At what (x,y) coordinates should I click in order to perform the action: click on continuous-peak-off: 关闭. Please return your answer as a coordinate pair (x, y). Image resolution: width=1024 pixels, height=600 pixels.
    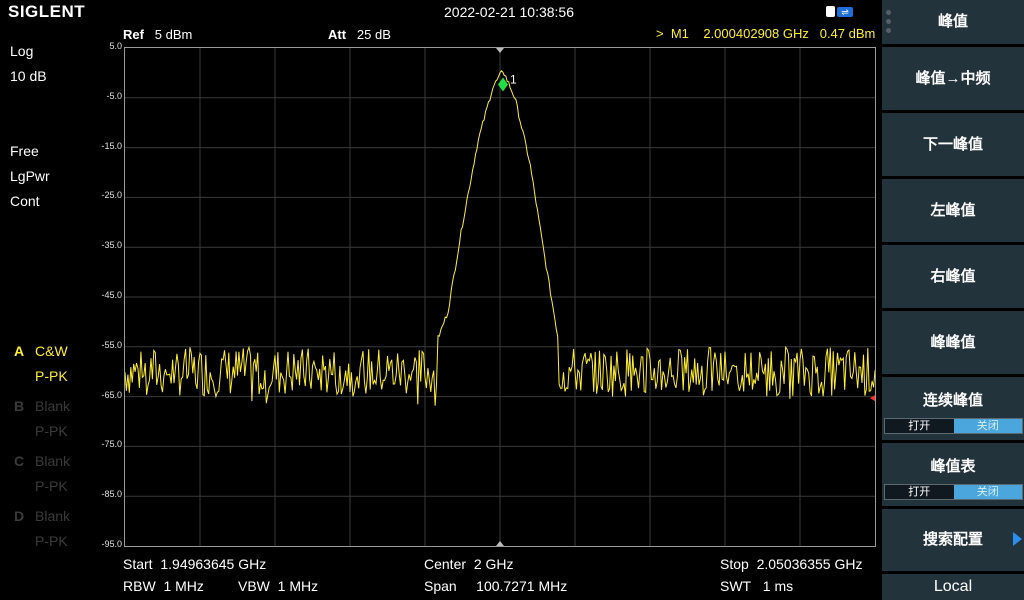
    Looking at the image, I should click on (987, 426).